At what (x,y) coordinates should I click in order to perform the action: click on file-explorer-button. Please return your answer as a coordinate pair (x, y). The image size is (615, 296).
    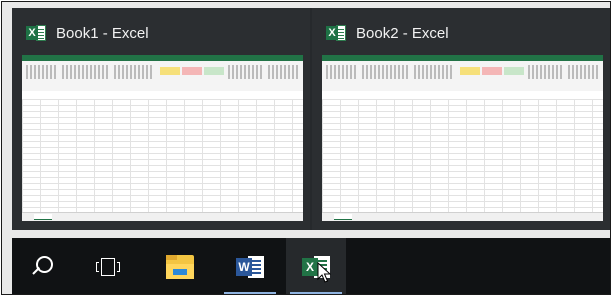
    Looking at the image, I should click on (180, 266).